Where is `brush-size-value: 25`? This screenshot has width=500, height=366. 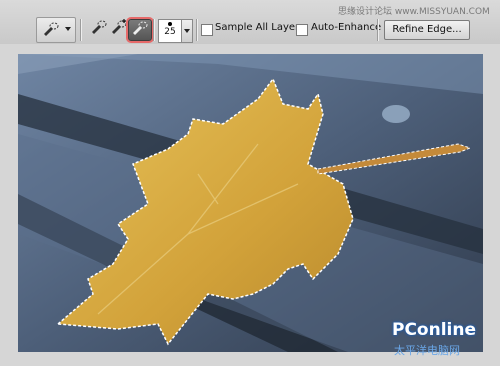
brush-size-value: 25 is located at coordinates (170, 32).